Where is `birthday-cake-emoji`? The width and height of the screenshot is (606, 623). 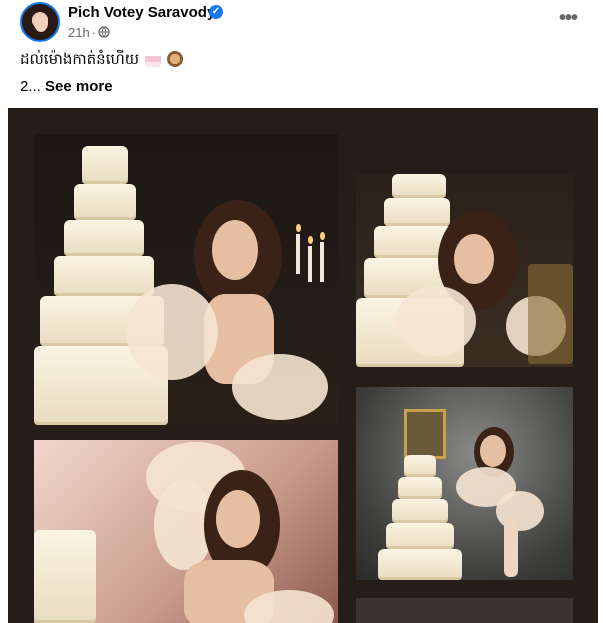
birthday-cake-emoji is located at coordinates (153, 59).